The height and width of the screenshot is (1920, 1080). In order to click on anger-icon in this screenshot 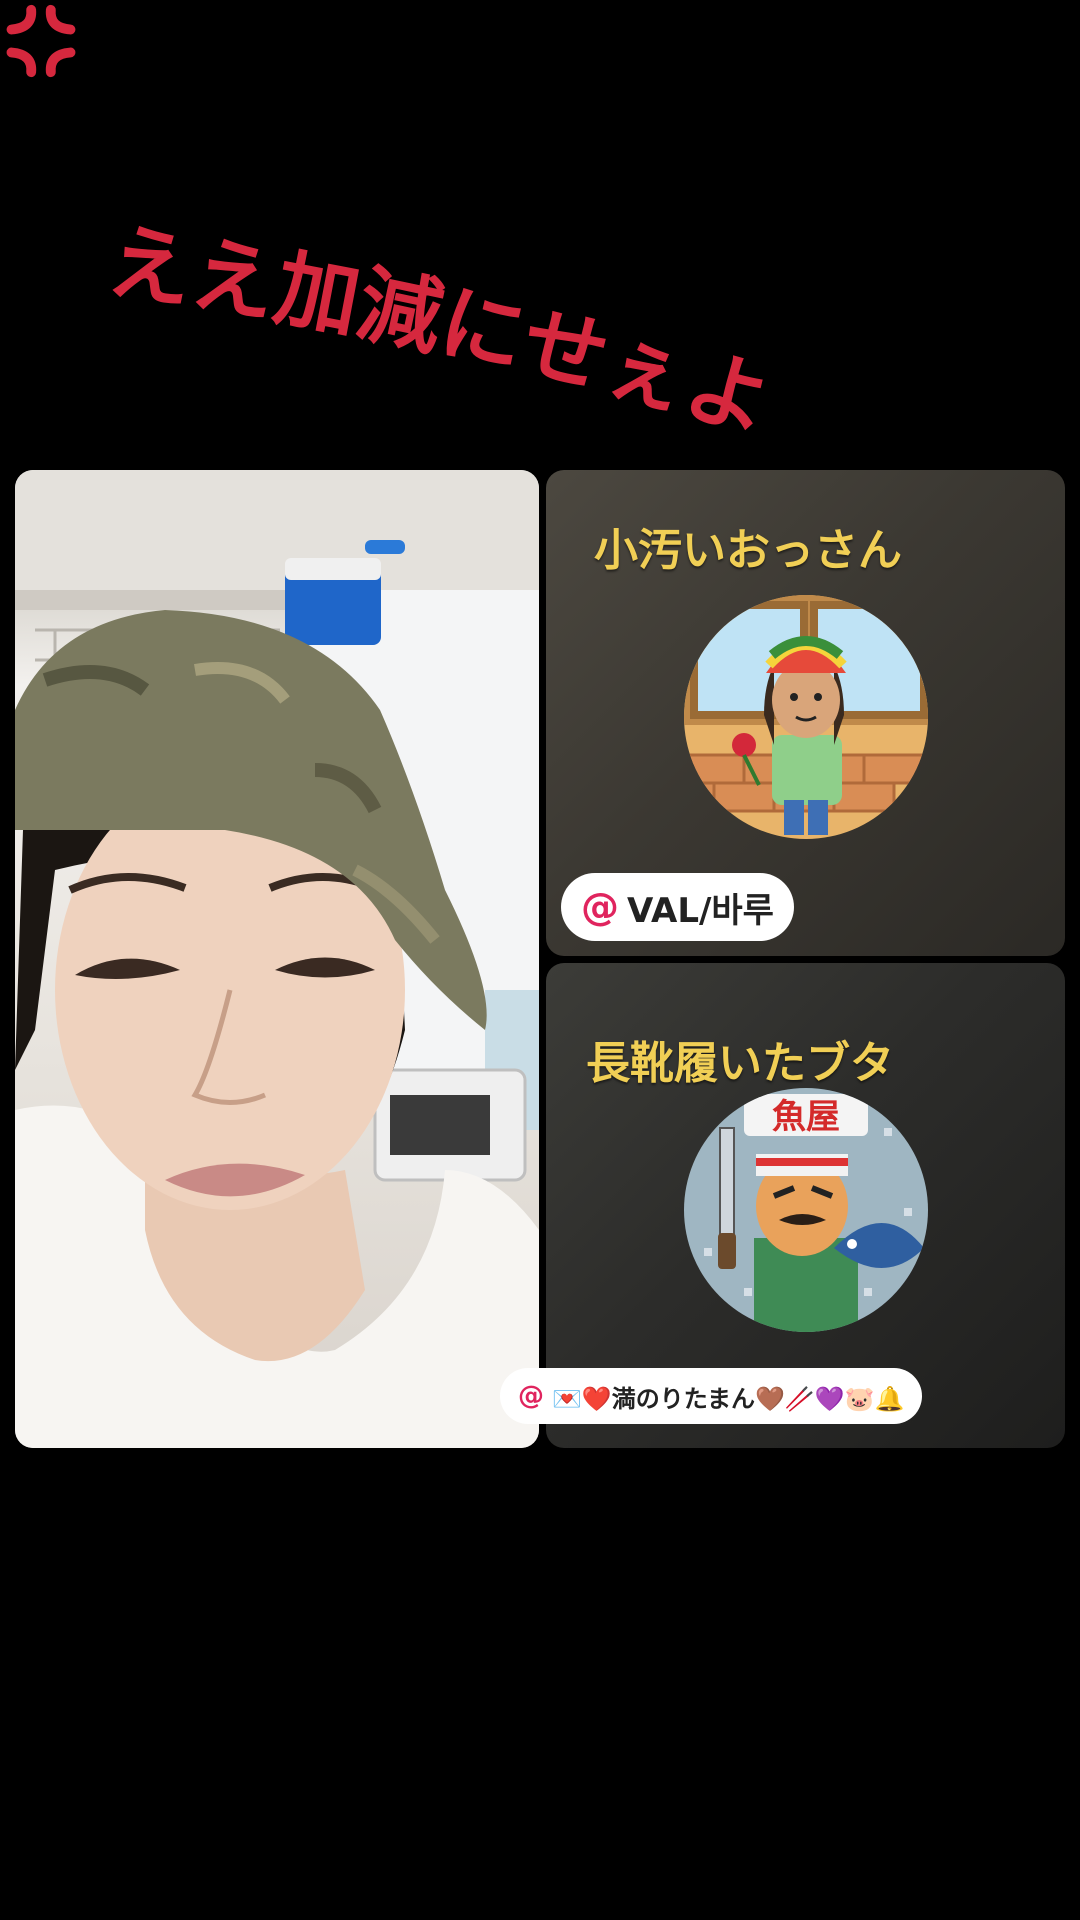, I will do `click(41, 41)`.